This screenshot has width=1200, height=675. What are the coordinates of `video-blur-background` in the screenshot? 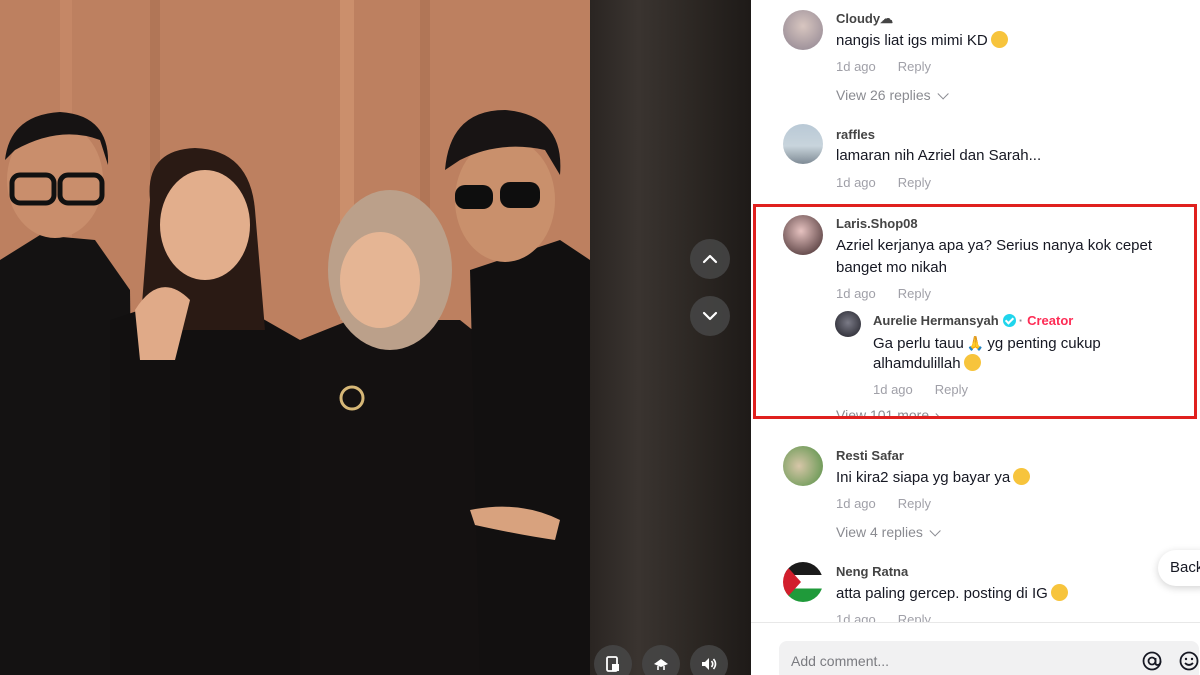 It's located at (670, 337).